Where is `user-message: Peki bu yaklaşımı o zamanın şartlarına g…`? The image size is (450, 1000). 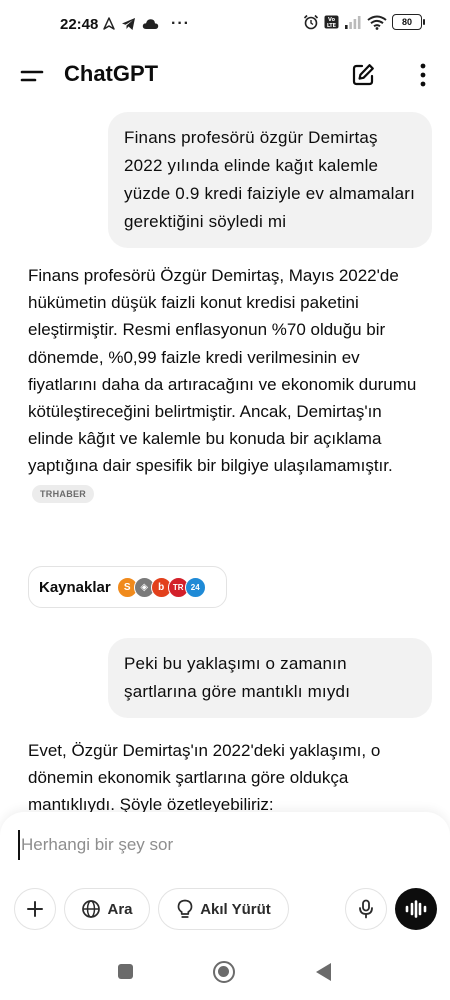
user-message: Peki bu yaklaşımı o zamanın şartlarına g… is located at coordinates (270, 678).